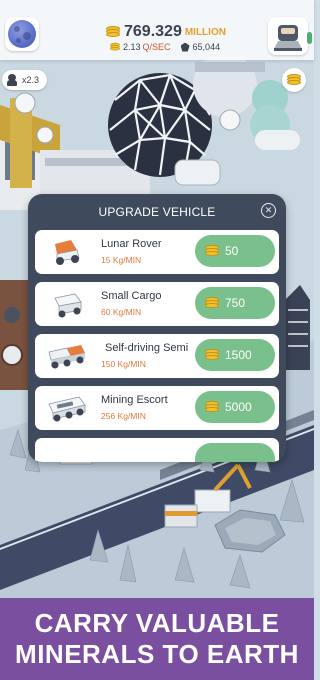 The width and height of the screenshot is (320, 680). What do you see at coordinates (157, 212) in the screenshot?
I see `panel-title: UPGRADE VEHICLE` at bounding box center [157, 212].